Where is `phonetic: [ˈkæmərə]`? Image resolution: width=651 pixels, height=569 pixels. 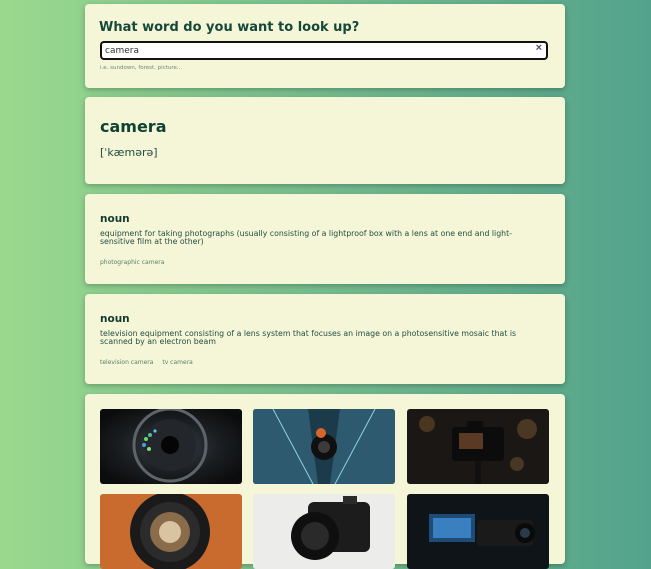 phonetic: [ˈkæmərə] is located at coordinates (129, 152).